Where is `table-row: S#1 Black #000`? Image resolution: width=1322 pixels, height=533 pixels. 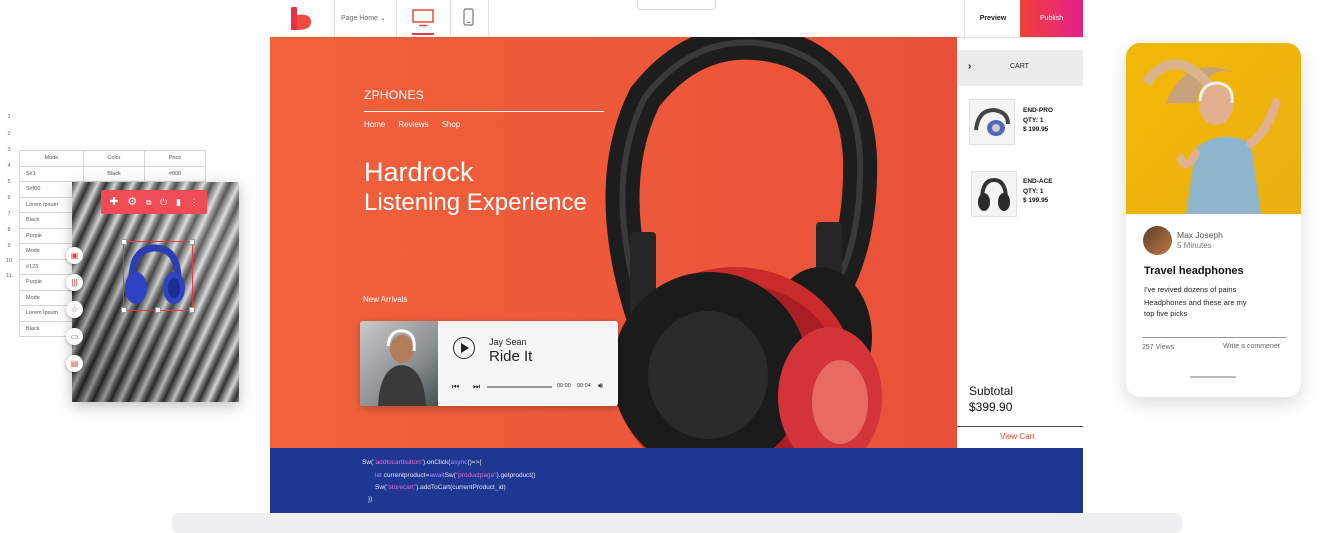 table-row: S#1 Black #000 is located at coordinates (112, 173).